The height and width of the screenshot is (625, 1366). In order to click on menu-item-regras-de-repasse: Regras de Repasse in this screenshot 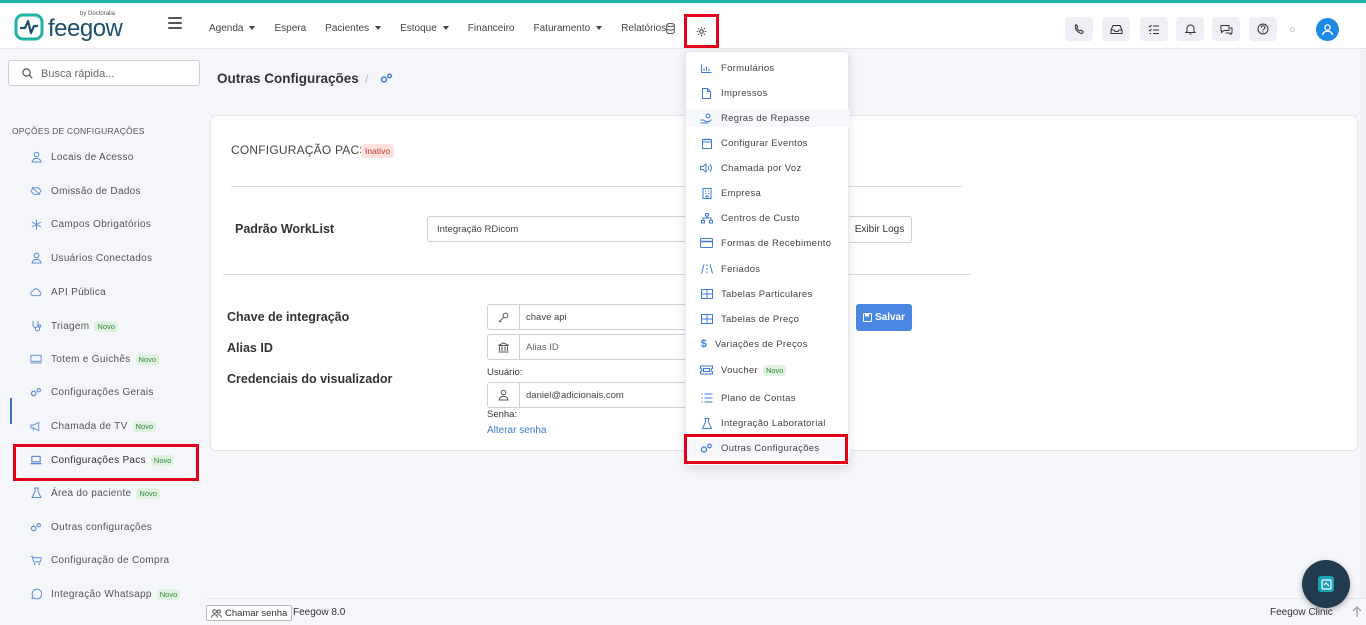, I will do `click(768, 118)`.